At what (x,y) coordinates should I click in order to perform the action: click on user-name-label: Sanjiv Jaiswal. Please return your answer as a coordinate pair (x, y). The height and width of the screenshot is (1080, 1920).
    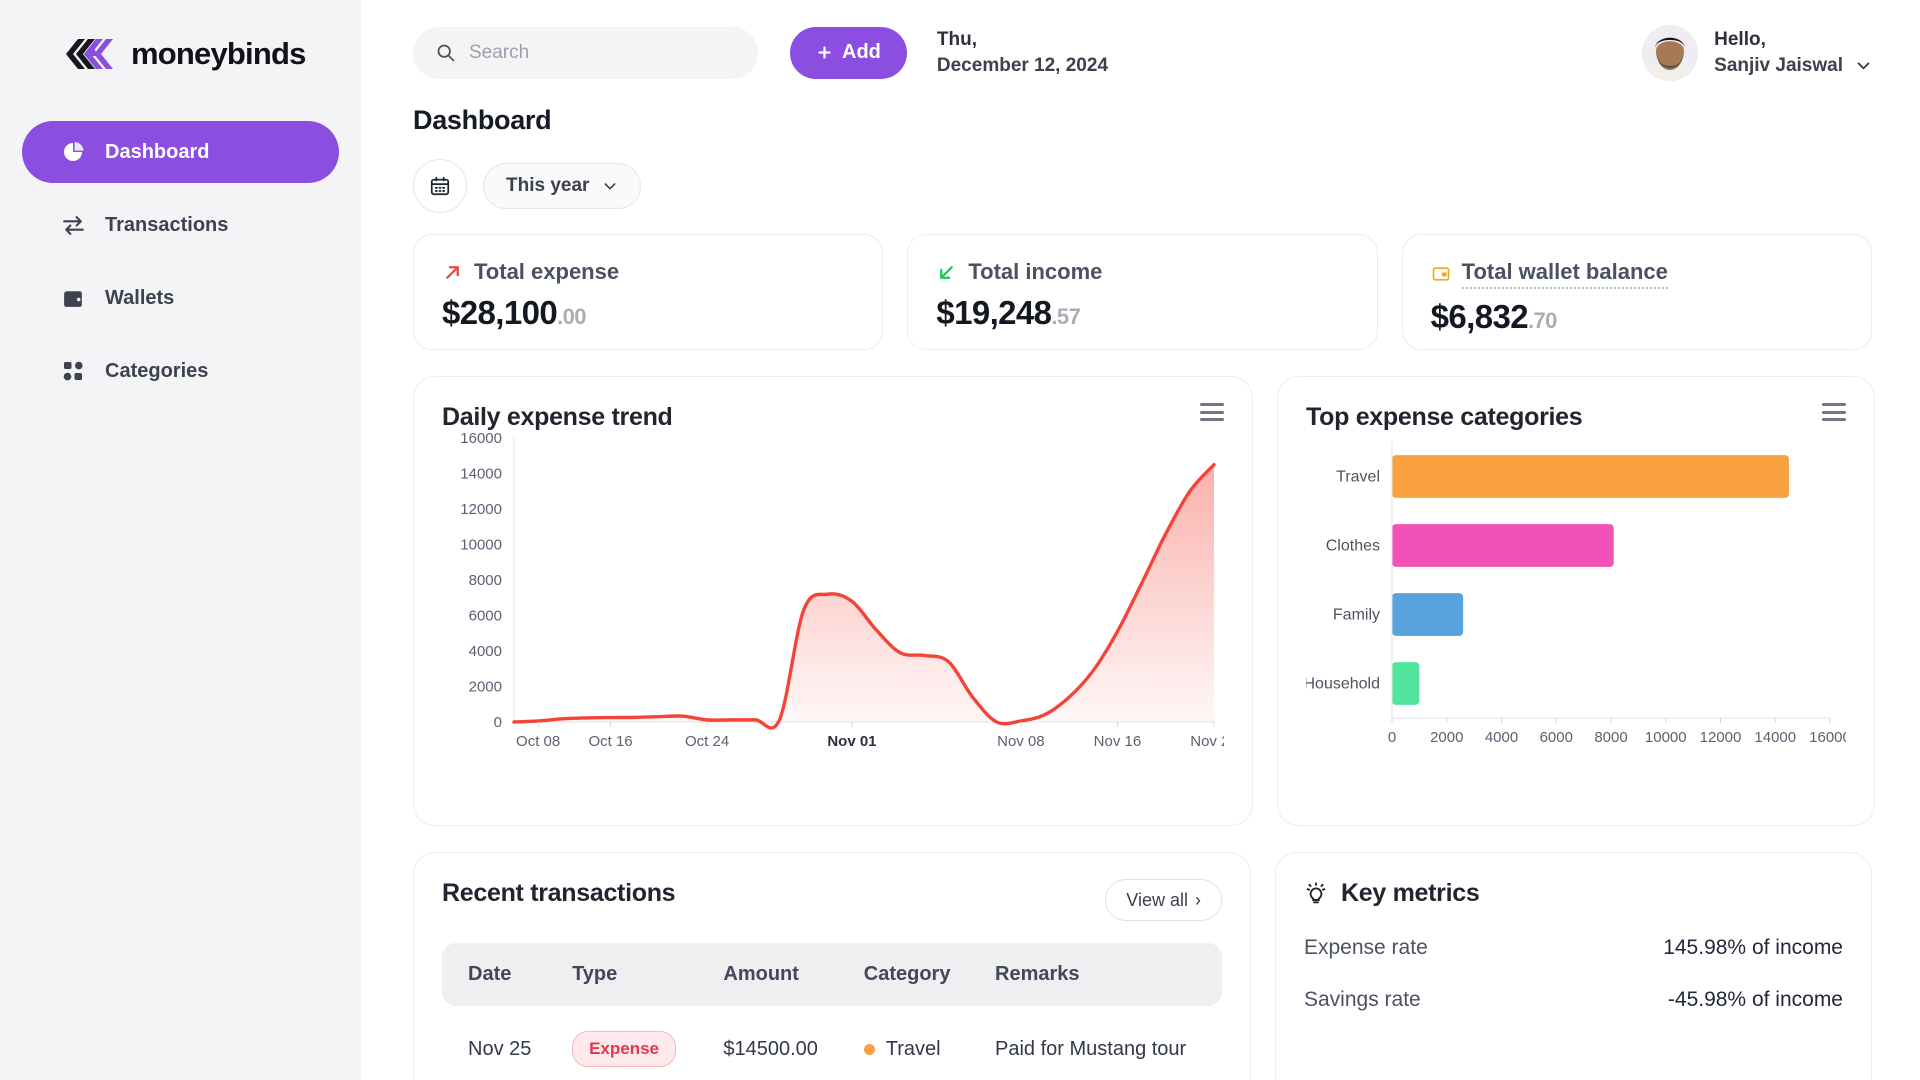
    Looking at the image, I should click on (1778, 65).